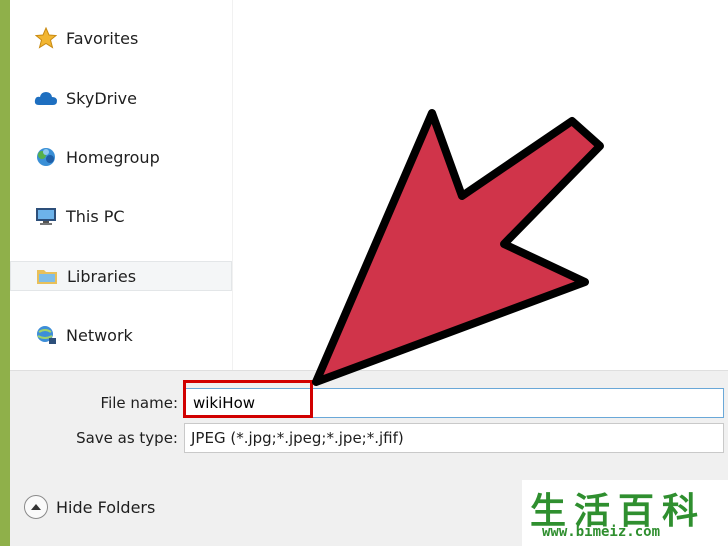 The image size is (728, 546). I want to click on nav-item-skydrive: SkyDrive, so click(121, 98).